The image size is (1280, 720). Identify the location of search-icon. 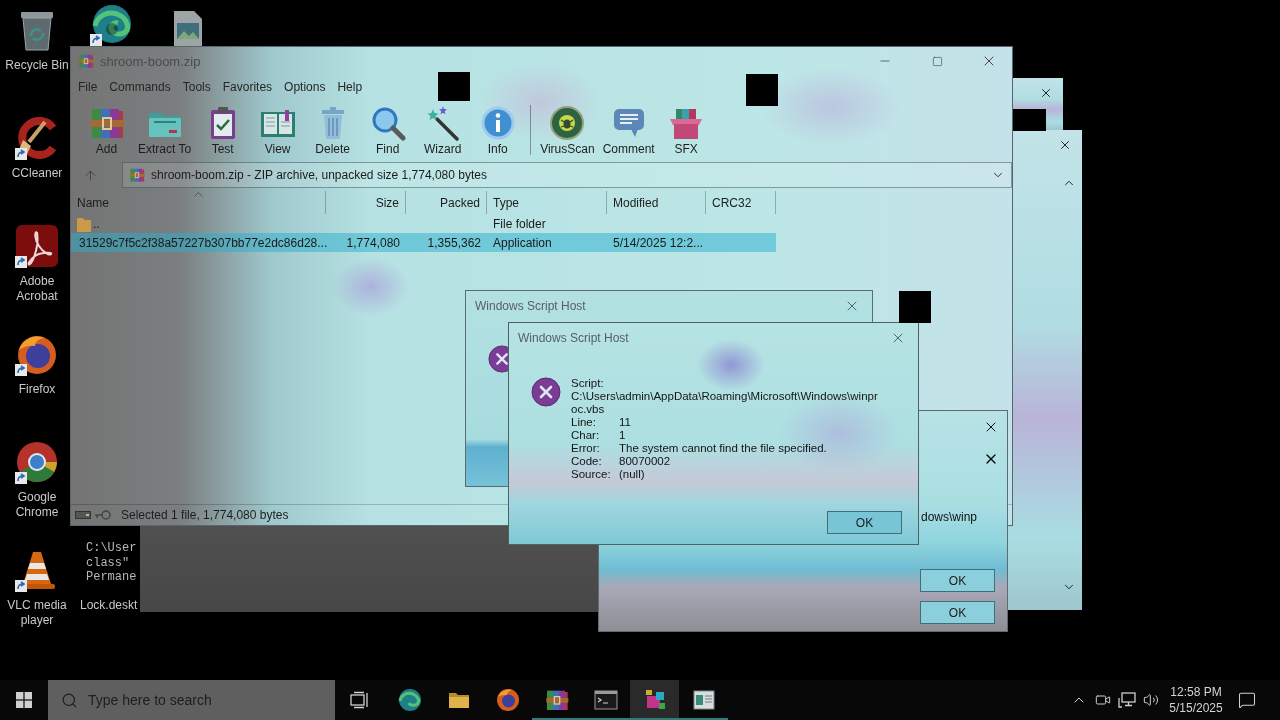
(69, 700).